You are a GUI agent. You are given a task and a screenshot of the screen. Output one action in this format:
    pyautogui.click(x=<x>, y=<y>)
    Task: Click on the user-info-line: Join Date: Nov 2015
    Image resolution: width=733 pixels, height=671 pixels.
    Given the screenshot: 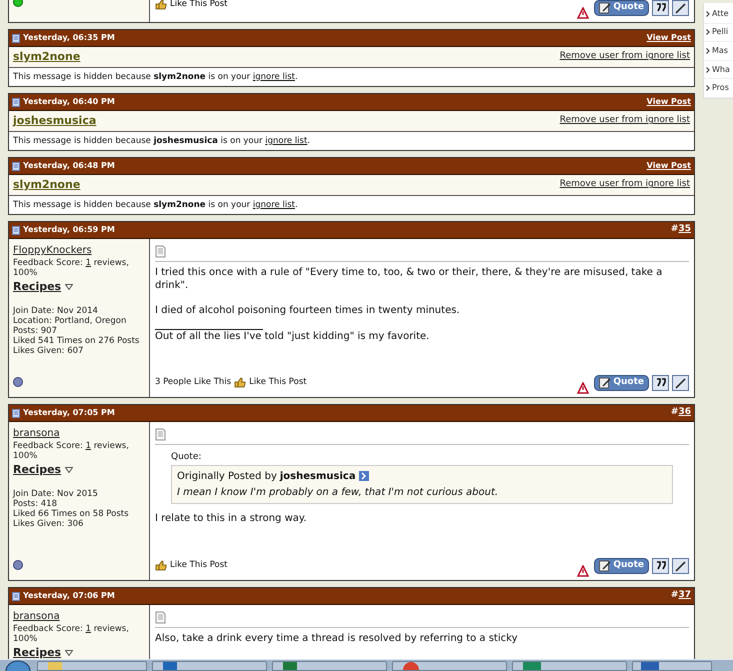 What is the action you would take?
    pyautogui.click(x=56, y=493)
    